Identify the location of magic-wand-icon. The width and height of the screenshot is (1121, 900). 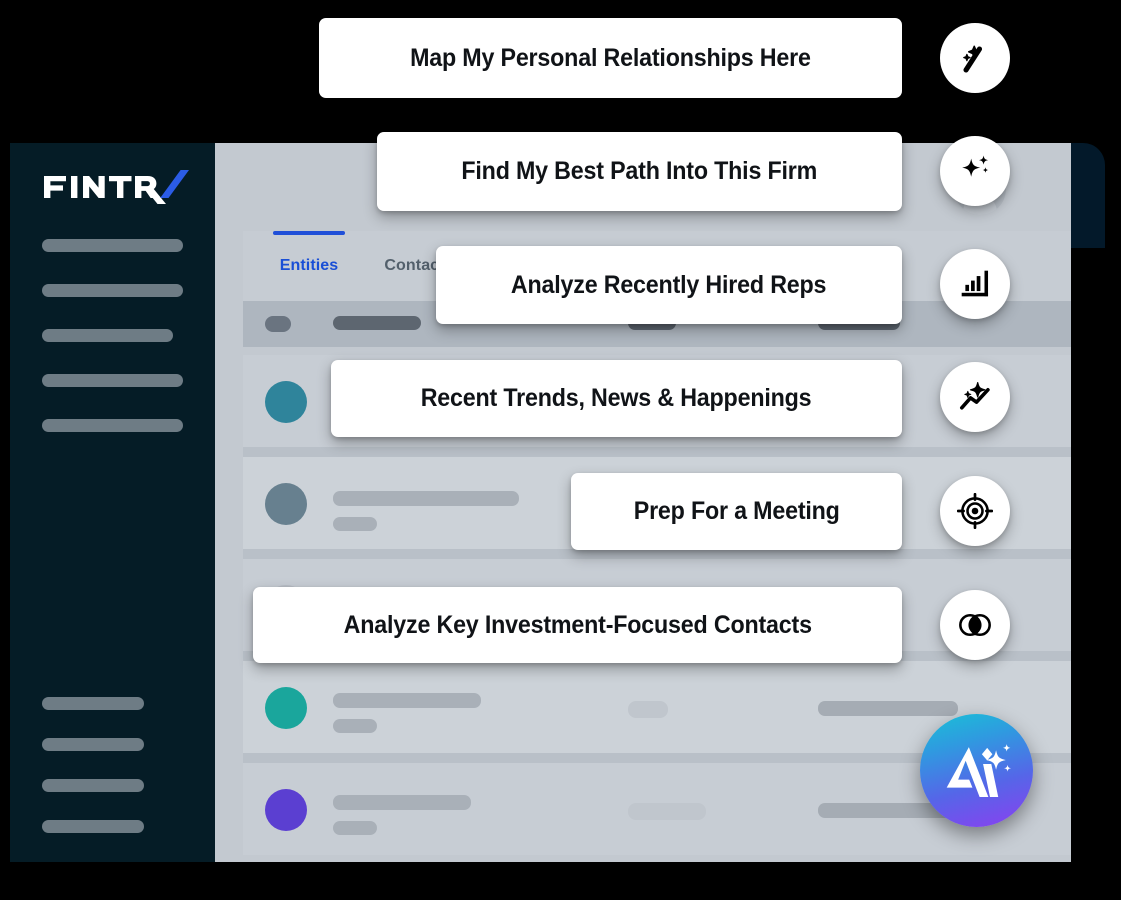
(975, 58).